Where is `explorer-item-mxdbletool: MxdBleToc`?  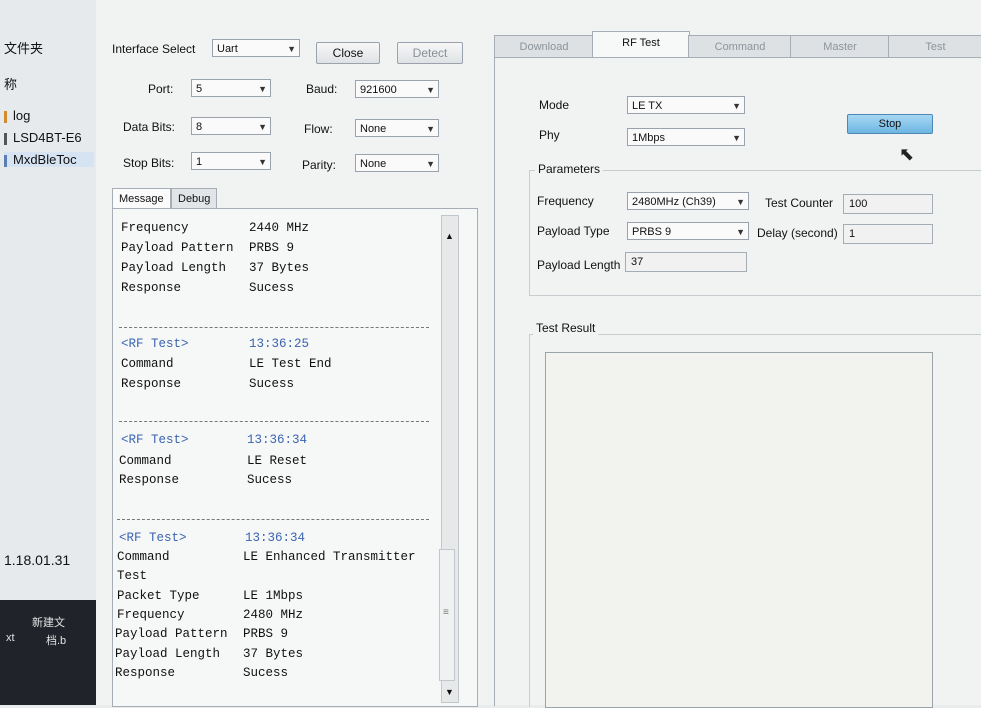
explorer-item-mxdbletool: MxdBleToc is located at coordinates (49, 159).